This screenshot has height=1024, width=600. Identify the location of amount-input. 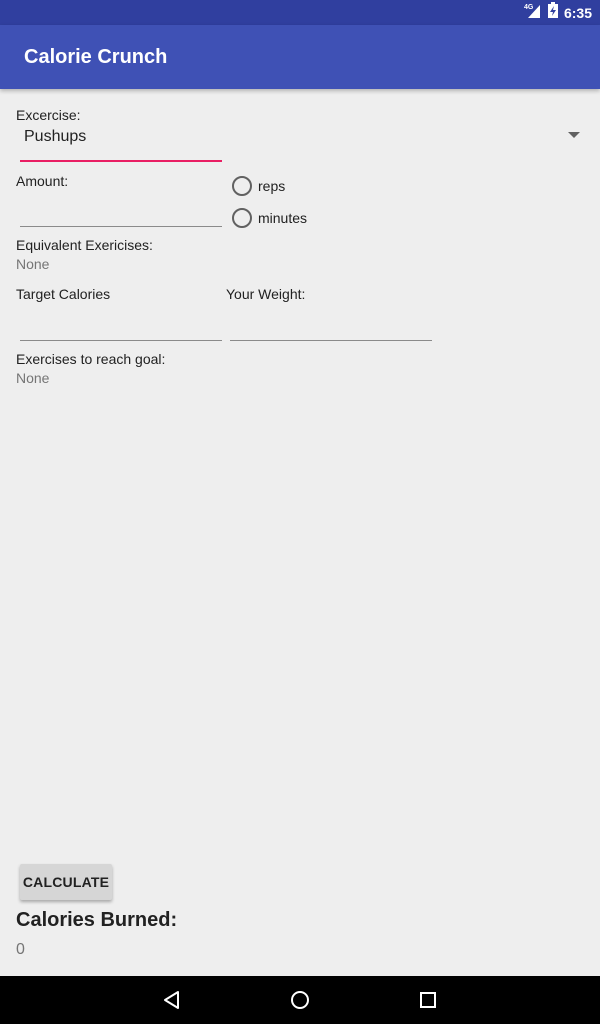
(121, 212).